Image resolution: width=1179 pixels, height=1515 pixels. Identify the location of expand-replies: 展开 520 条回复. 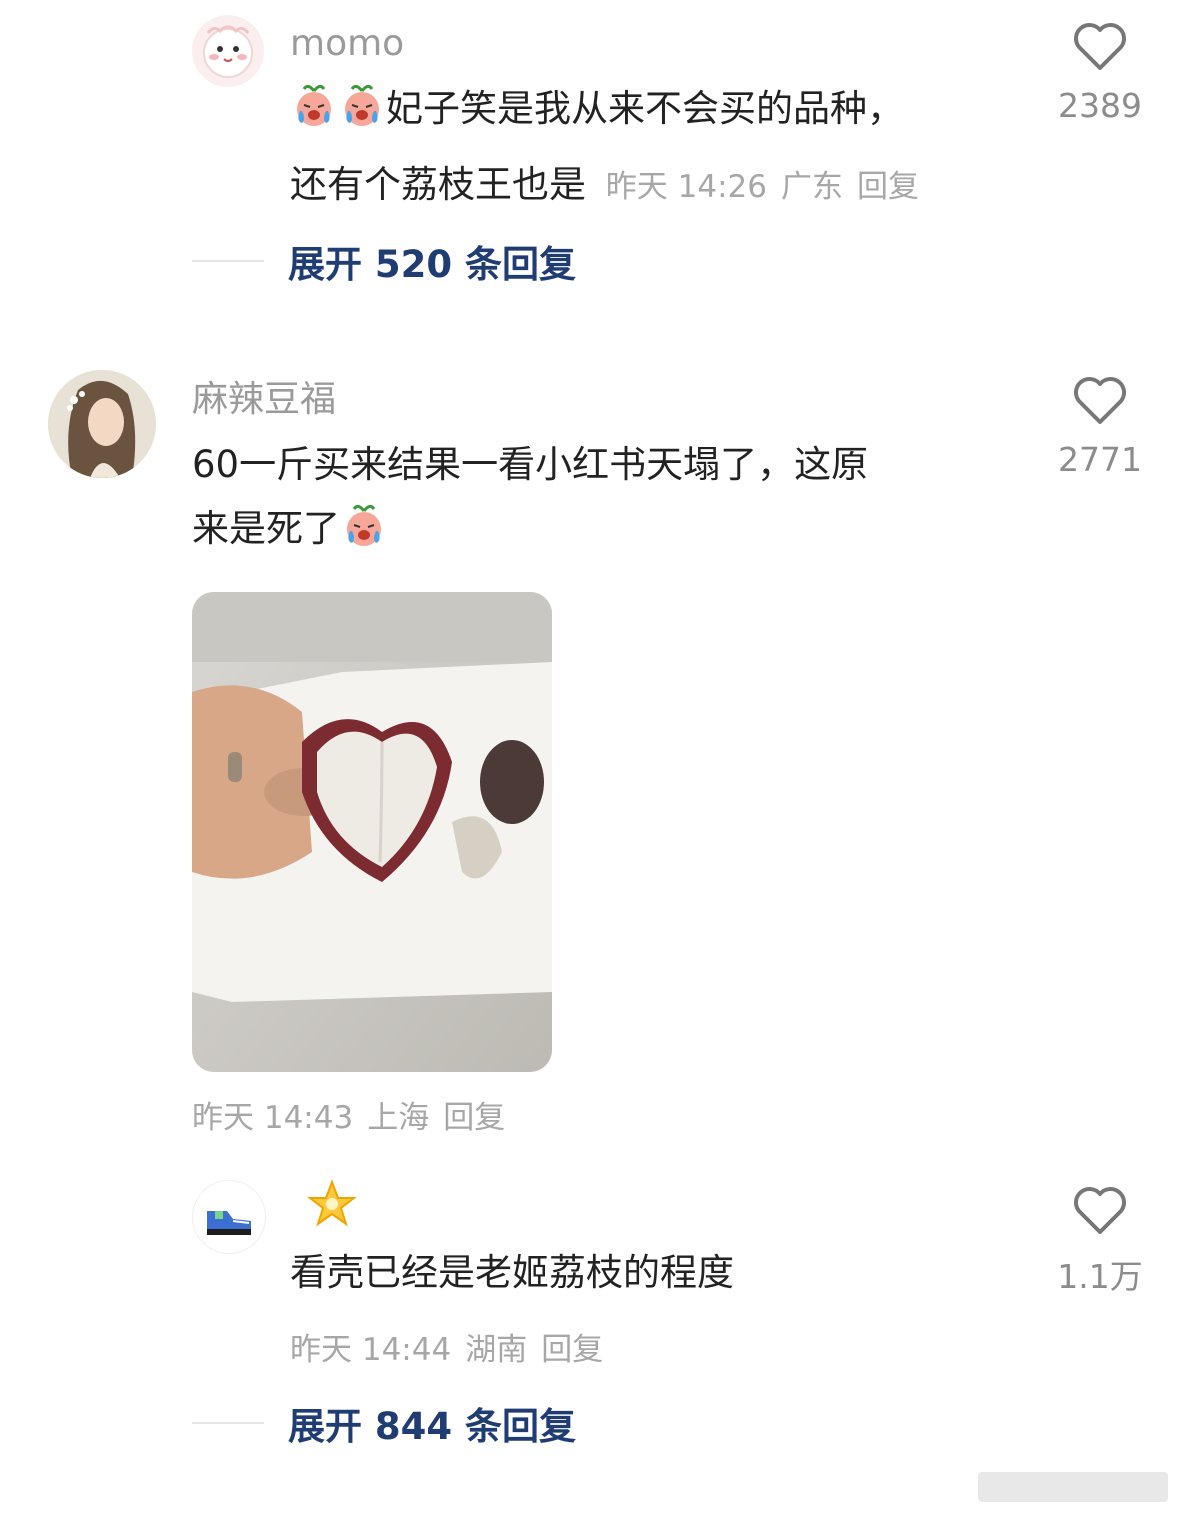
(384, 261).